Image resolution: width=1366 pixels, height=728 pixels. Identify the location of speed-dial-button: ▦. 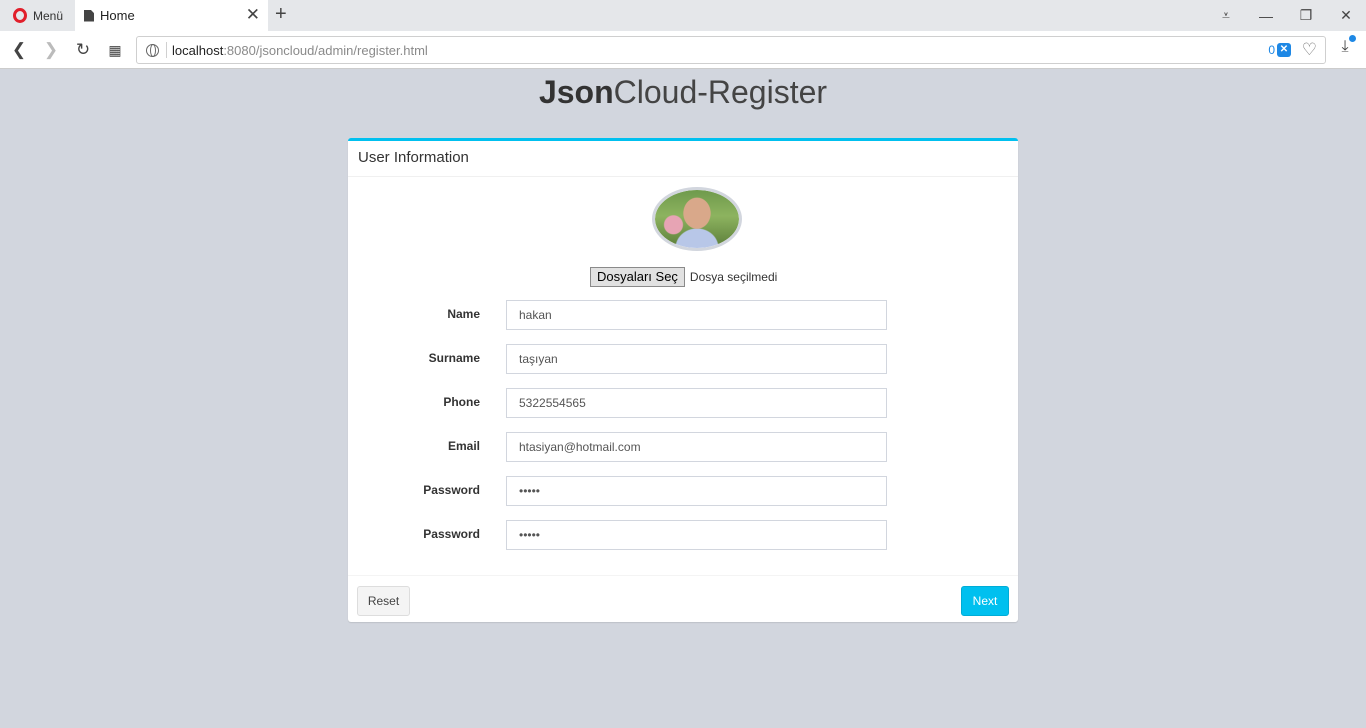
(115, 50).